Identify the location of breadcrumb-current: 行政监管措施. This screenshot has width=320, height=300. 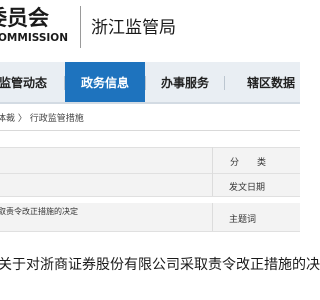
(57, 119).